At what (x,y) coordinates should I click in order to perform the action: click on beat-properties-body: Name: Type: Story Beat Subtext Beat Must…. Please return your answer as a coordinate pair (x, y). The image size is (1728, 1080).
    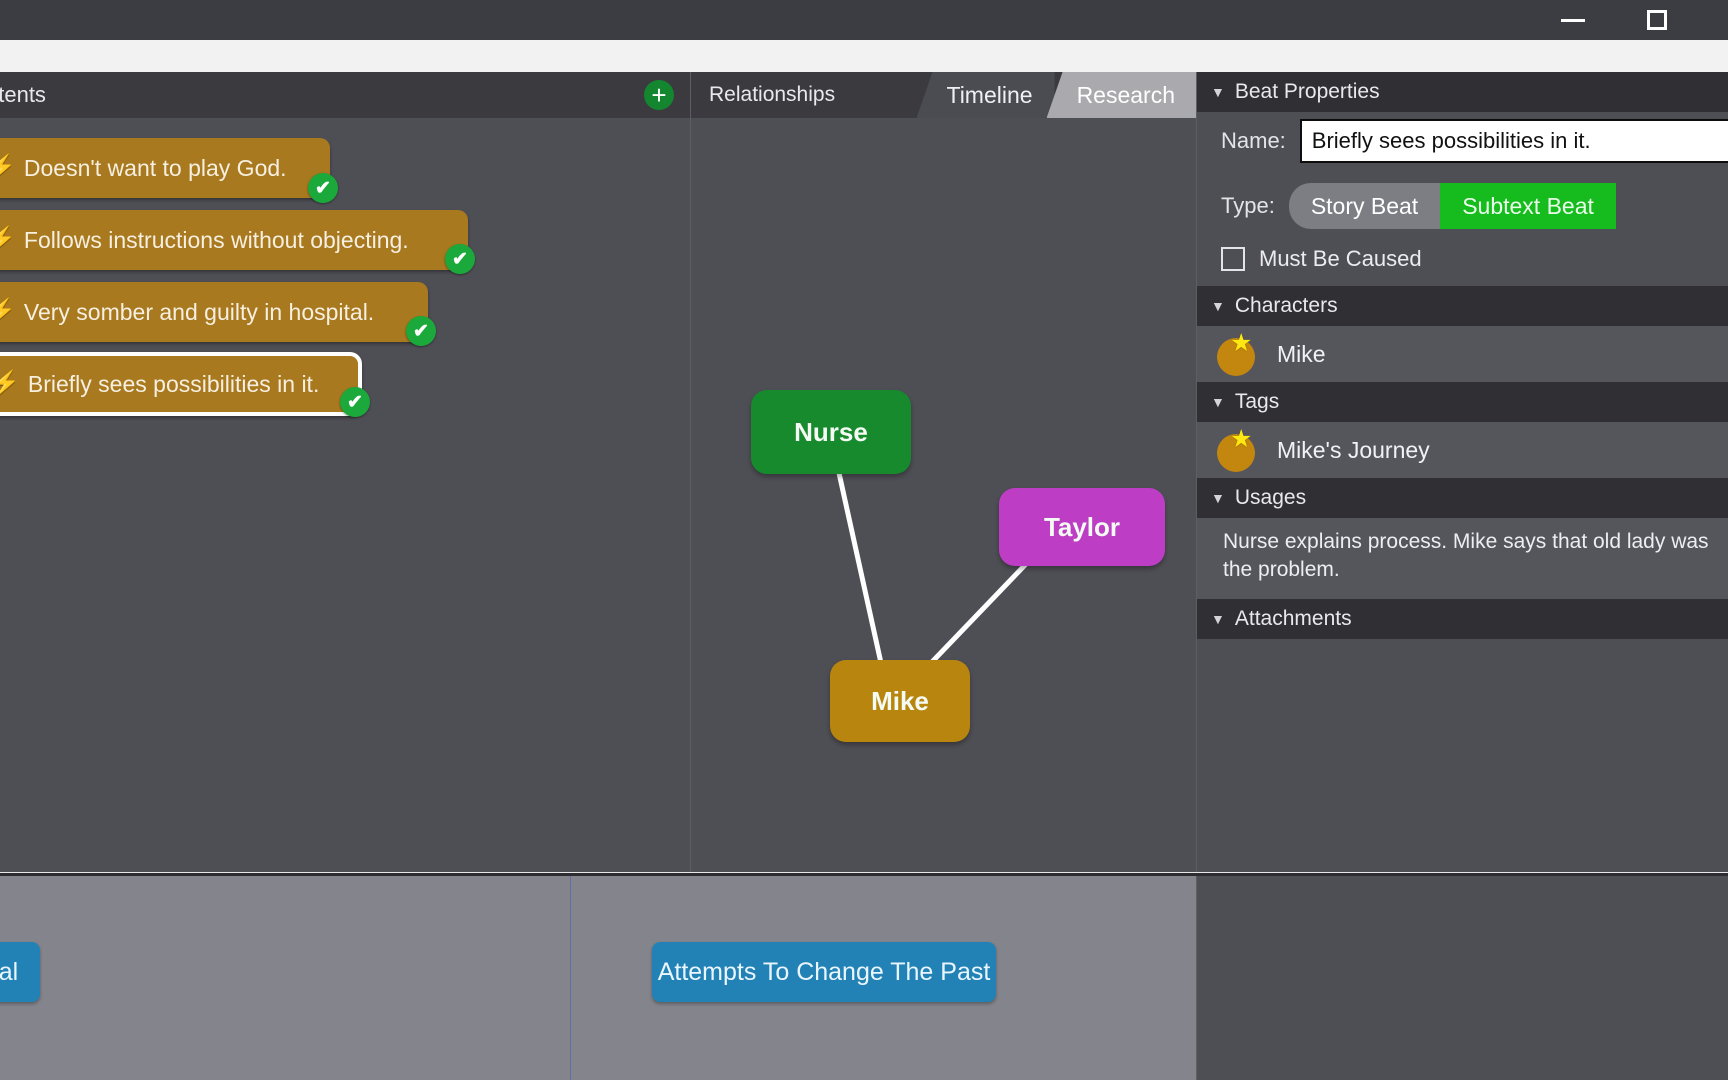
    Looking at the image, I should click on (1462, 199).